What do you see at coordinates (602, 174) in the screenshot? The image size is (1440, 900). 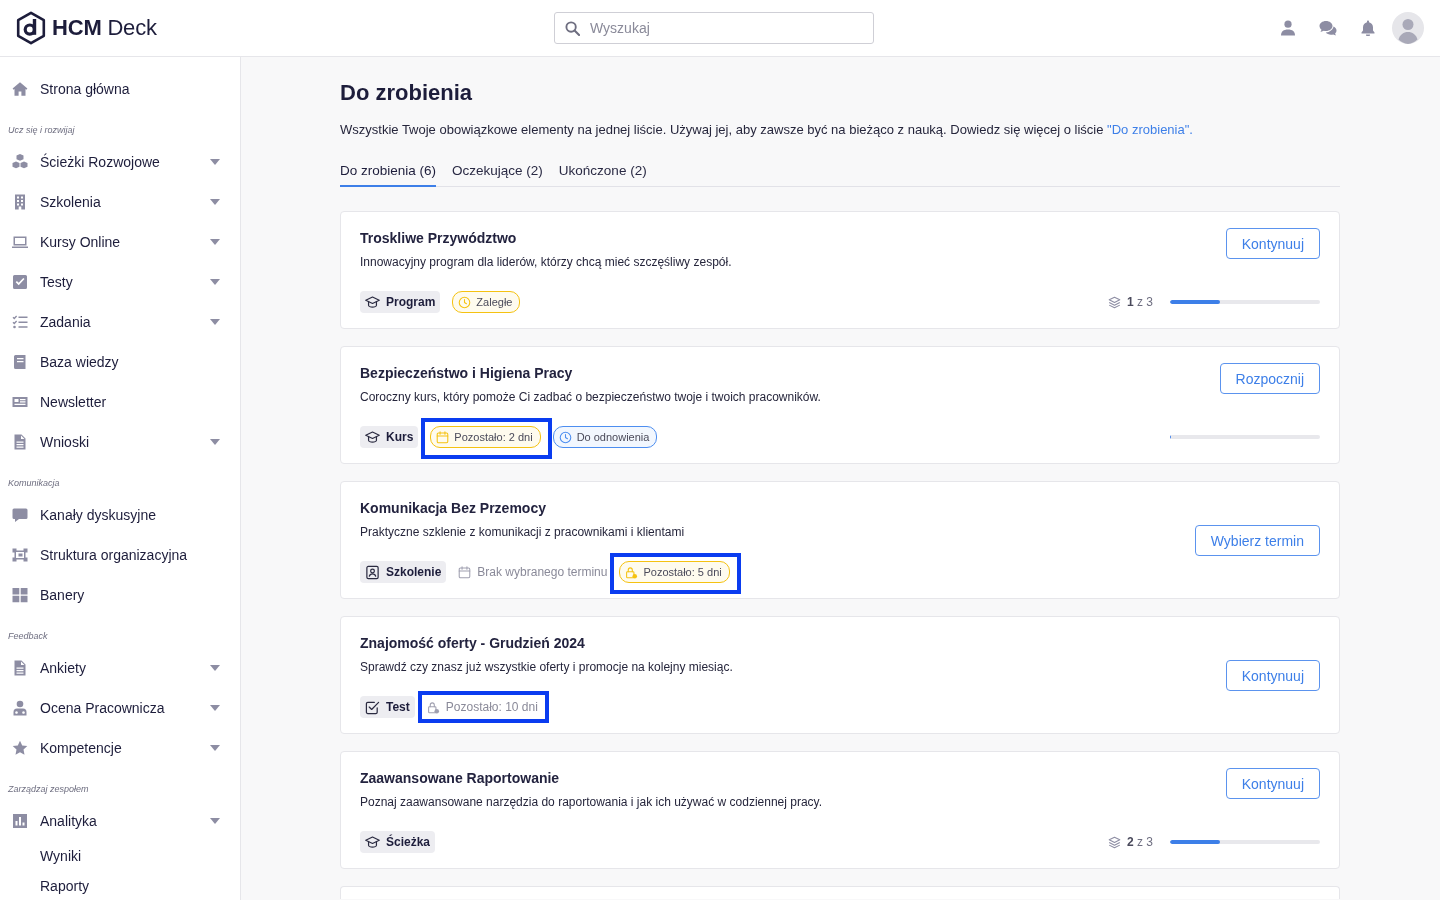 I see `tab: Ukończone (2)` at bounding box center [602, 174].